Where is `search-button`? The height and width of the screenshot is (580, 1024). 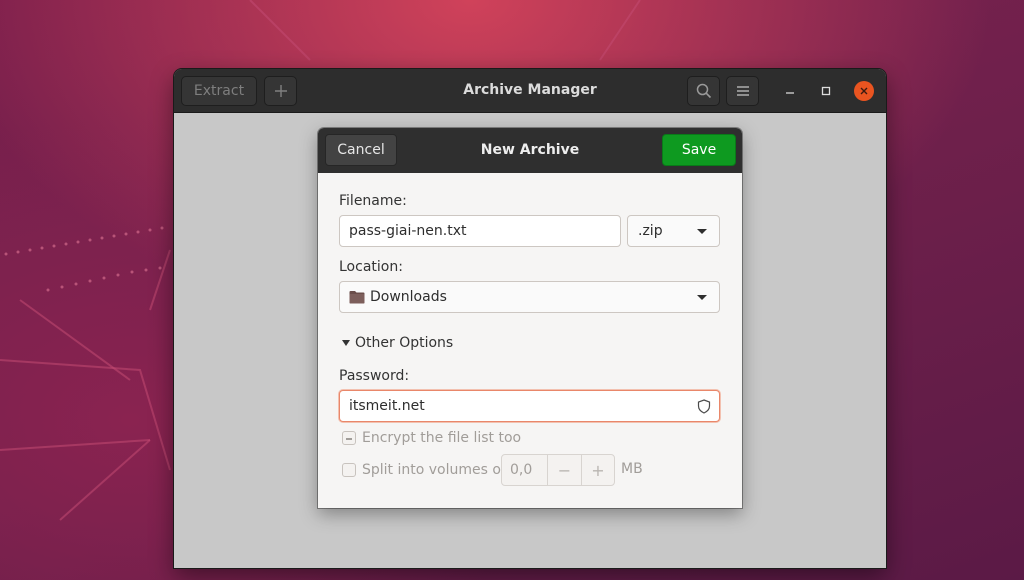
search-button is located at coordinates (703, 91).